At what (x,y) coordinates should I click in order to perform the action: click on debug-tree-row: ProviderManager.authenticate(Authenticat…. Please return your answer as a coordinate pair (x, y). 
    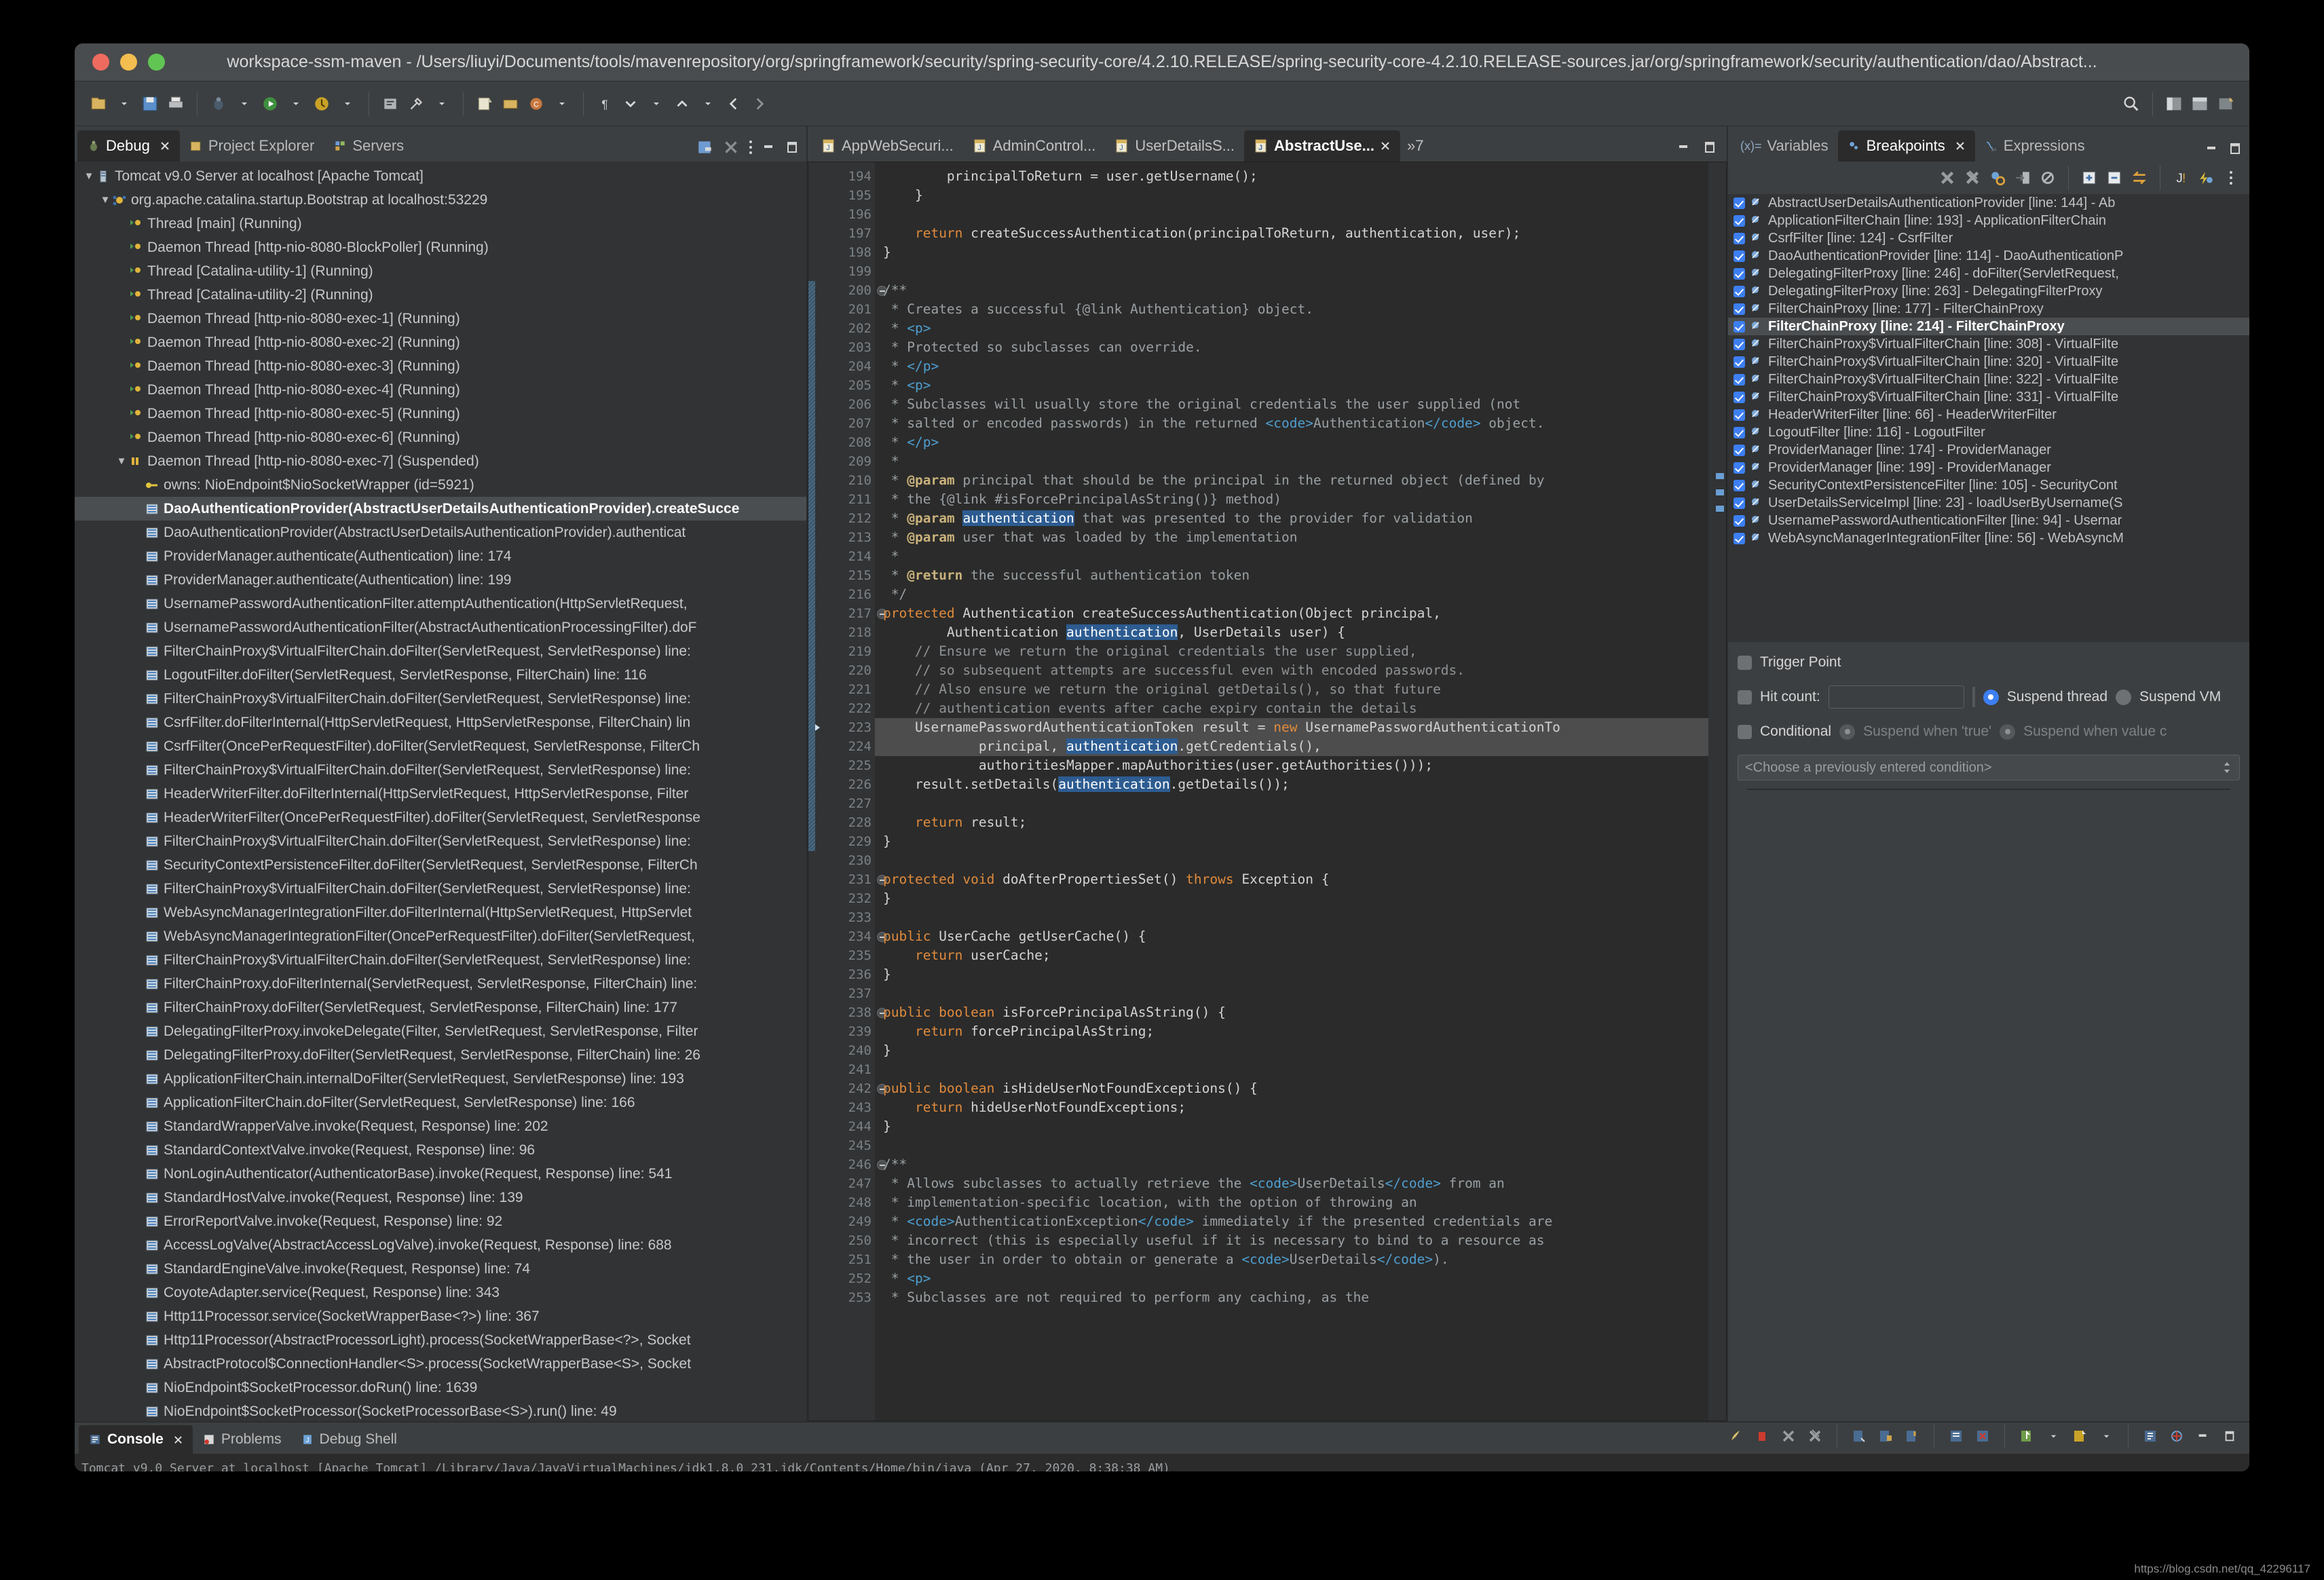
    Looking at the image, I should click on (440, 580).